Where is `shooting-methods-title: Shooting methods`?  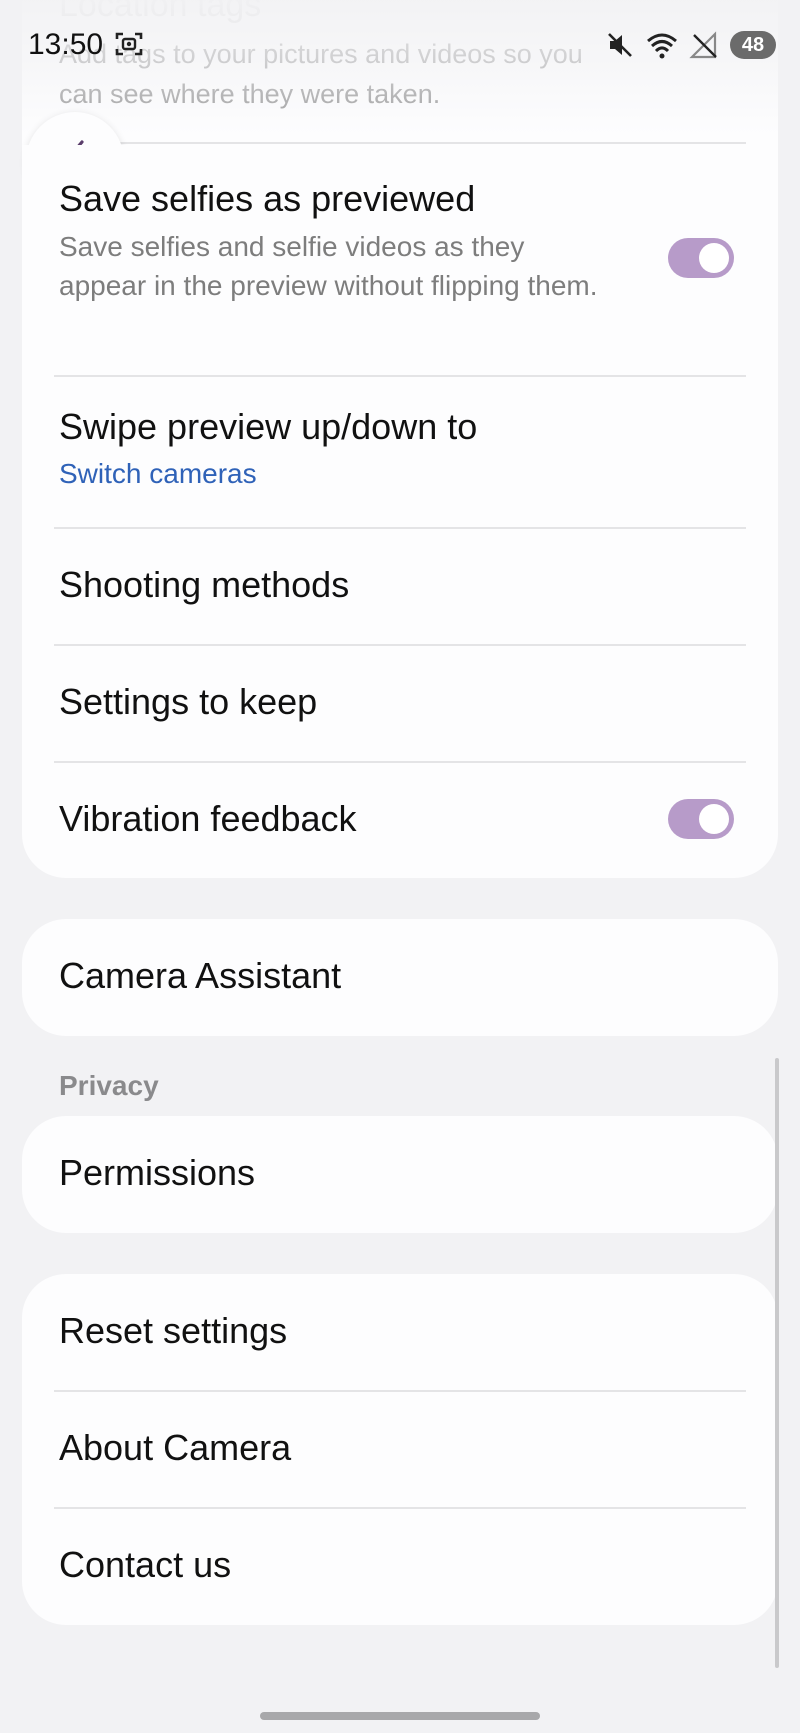 shooting-methods-title: Shooting methods is located at coordinates (204, 584).